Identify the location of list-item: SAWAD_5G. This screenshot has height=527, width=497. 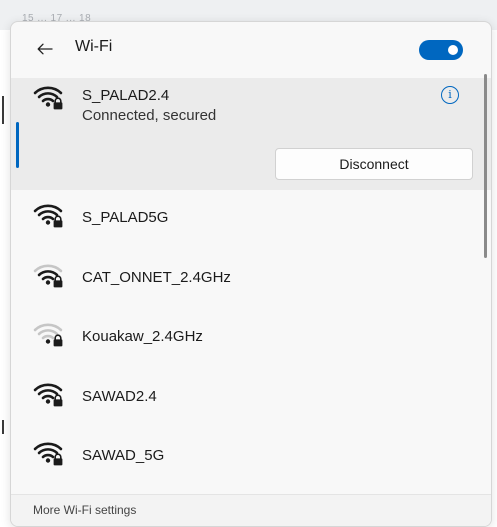
(251, 456).